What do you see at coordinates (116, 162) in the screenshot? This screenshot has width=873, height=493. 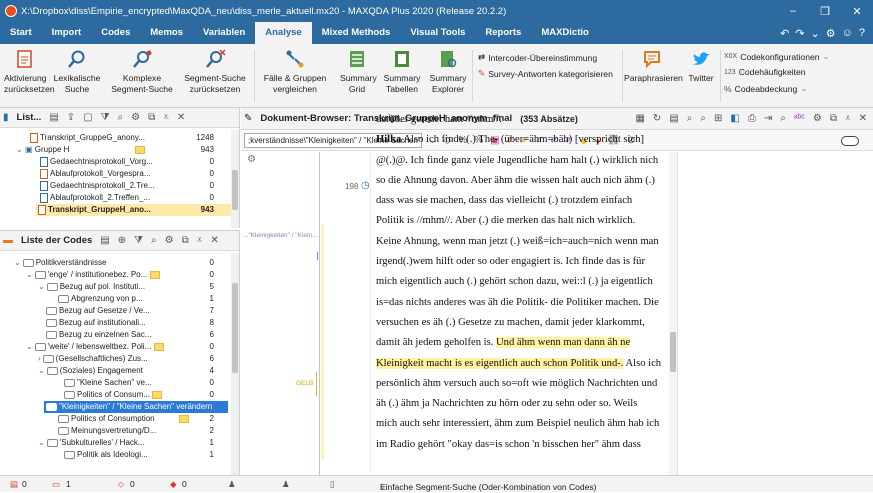 I see `document-row: Gedaechtnisprotokoll_Vorg... 0` at bounding box center [116, 162].